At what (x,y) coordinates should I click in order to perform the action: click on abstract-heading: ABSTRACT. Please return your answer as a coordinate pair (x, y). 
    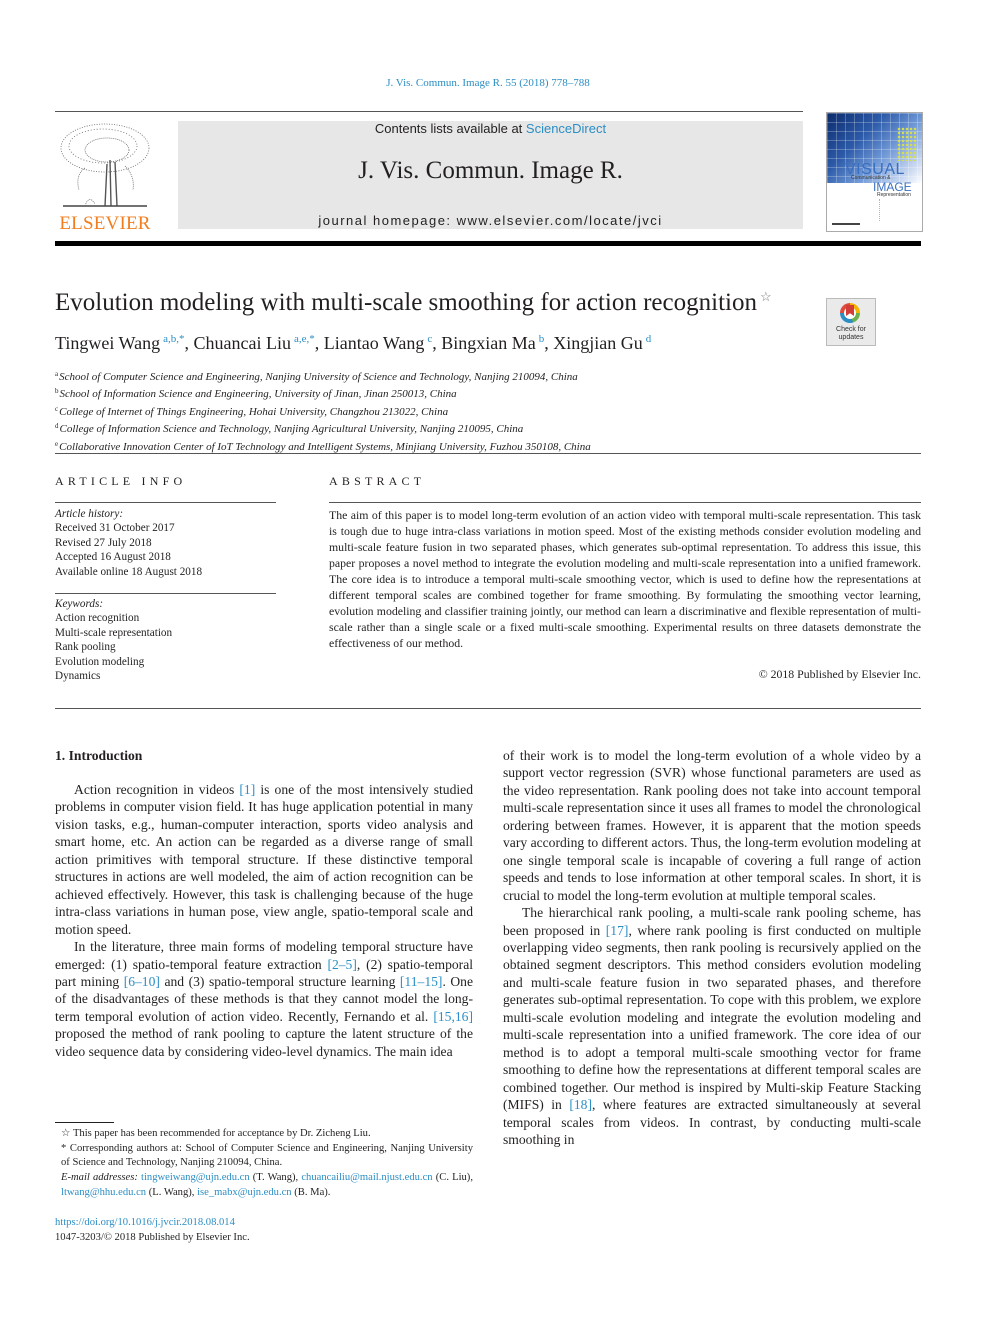
    Looking at the image, I should click on (377, 481).